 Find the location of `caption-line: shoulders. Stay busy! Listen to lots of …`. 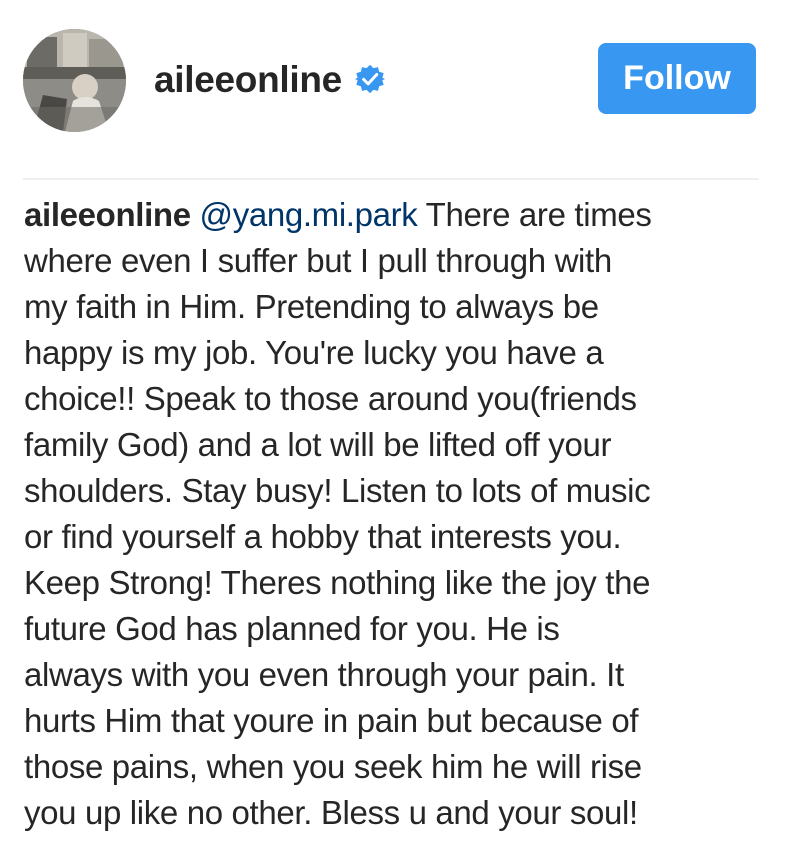

caption-line: shoulders. Stay busy! Listen to lots of … is located at coordinates (337, 490).